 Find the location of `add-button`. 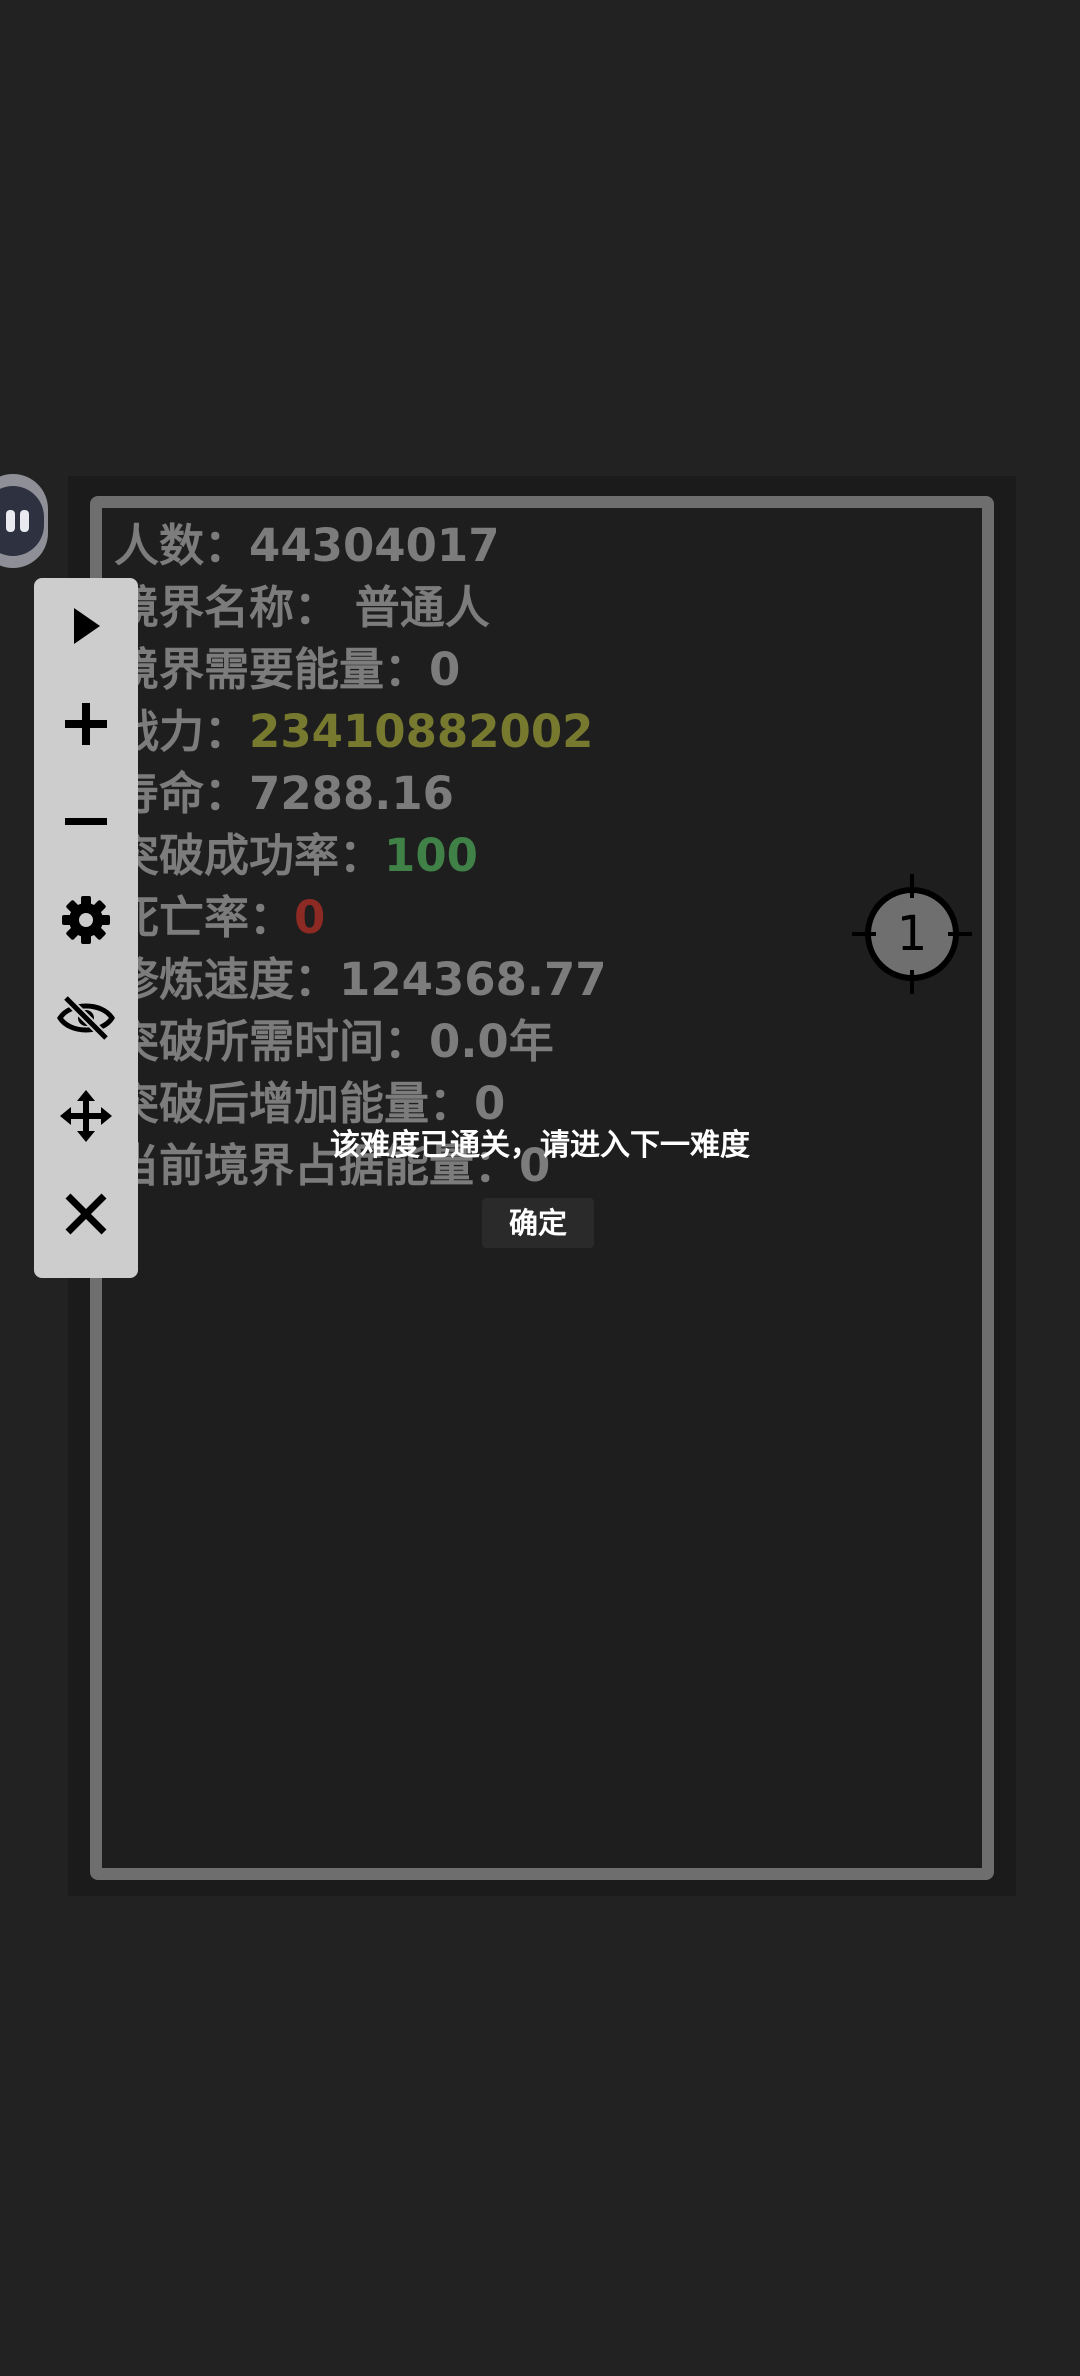

add-button is located at coordinates (86, 724).